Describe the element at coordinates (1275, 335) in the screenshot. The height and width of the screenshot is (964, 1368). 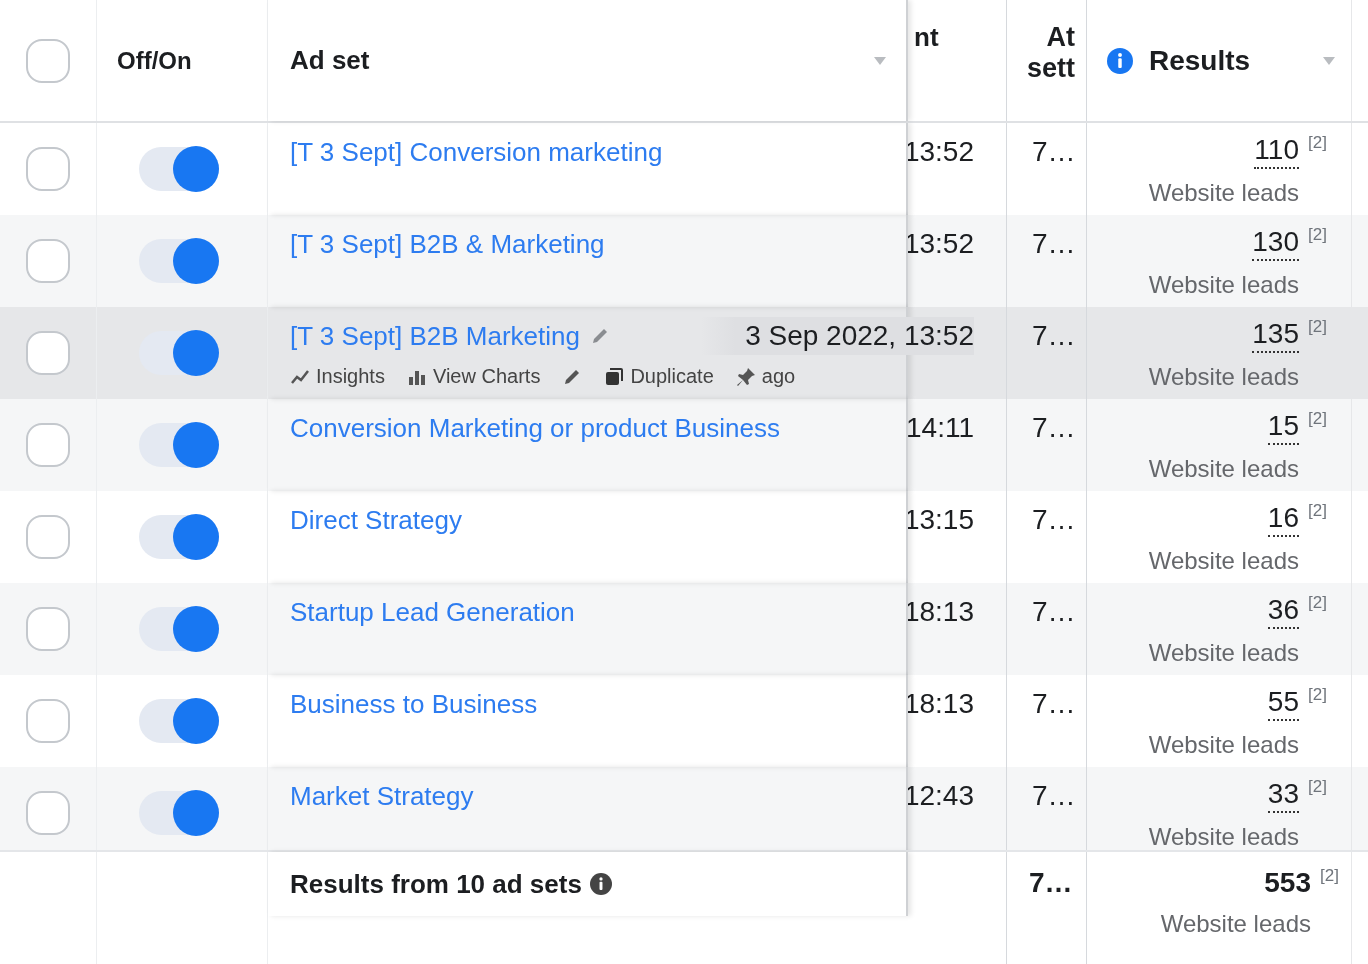
I see `result-count: 135` at that location.